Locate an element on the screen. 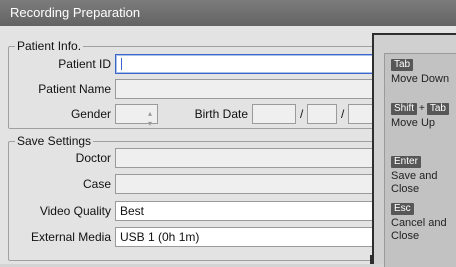 The height and width of the screenshot is (267, 456). doctor-input is located at coordinates (246, 158).